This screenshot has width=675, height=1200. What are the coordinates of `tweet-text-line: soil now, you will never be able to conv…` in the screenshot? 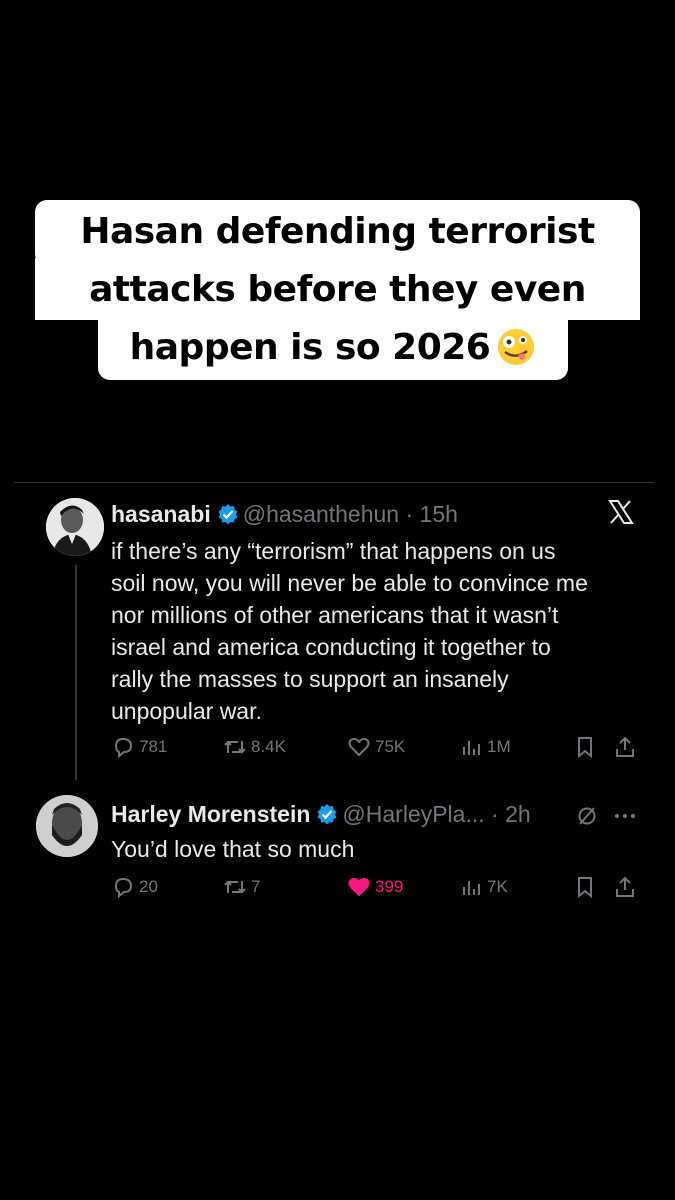 It's located at (349, 583).